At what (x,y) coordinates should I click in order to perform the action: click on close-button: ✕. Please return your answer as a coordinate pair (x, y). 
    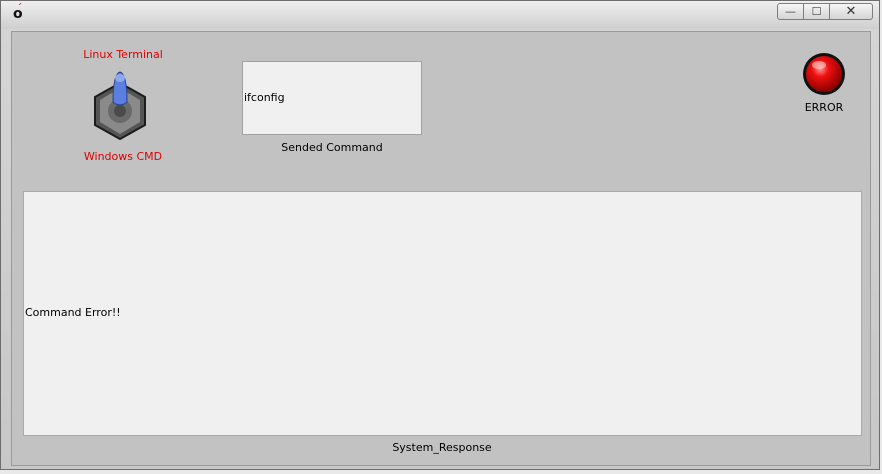
    Looking at the image, I should click on (851, 11).